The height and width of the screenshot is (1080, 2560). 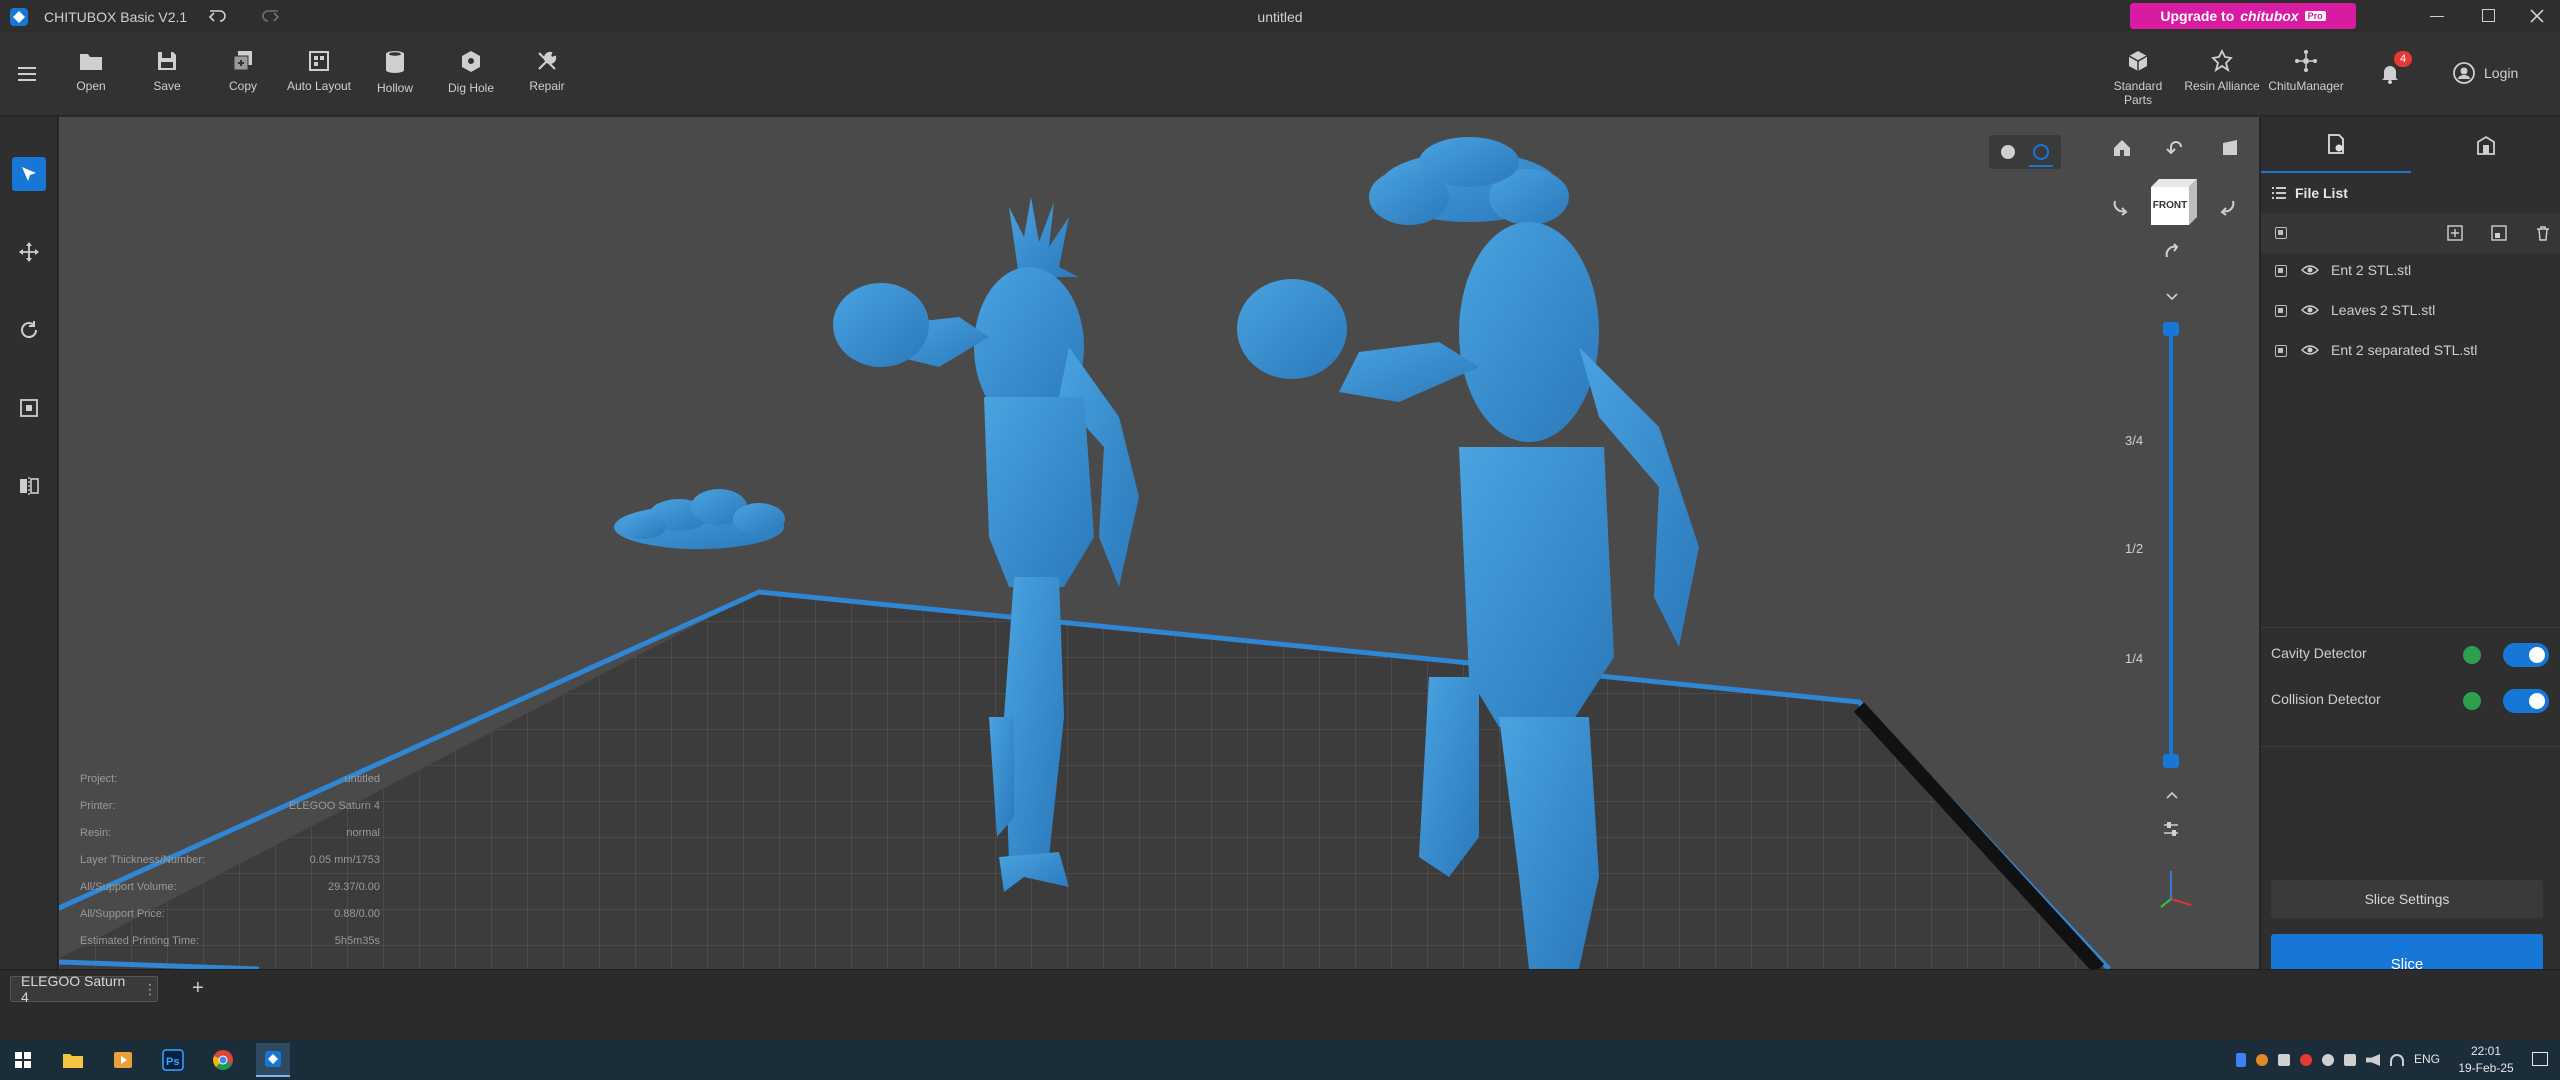 What do you see at coordinates (2455, 233) in the screenshot?
I see `add-file-icon` at bounding box center [2455, 233].